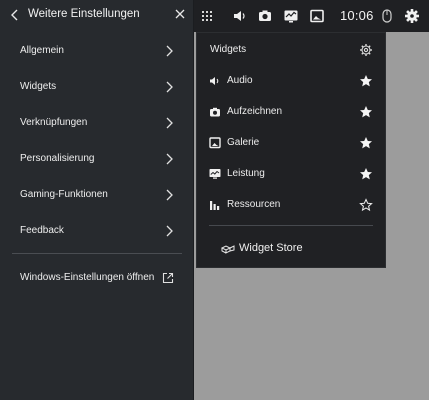 The width and height of the screenshot is (429, 400). I want to click on widget-item-label: Leistung, so click(246, 173).